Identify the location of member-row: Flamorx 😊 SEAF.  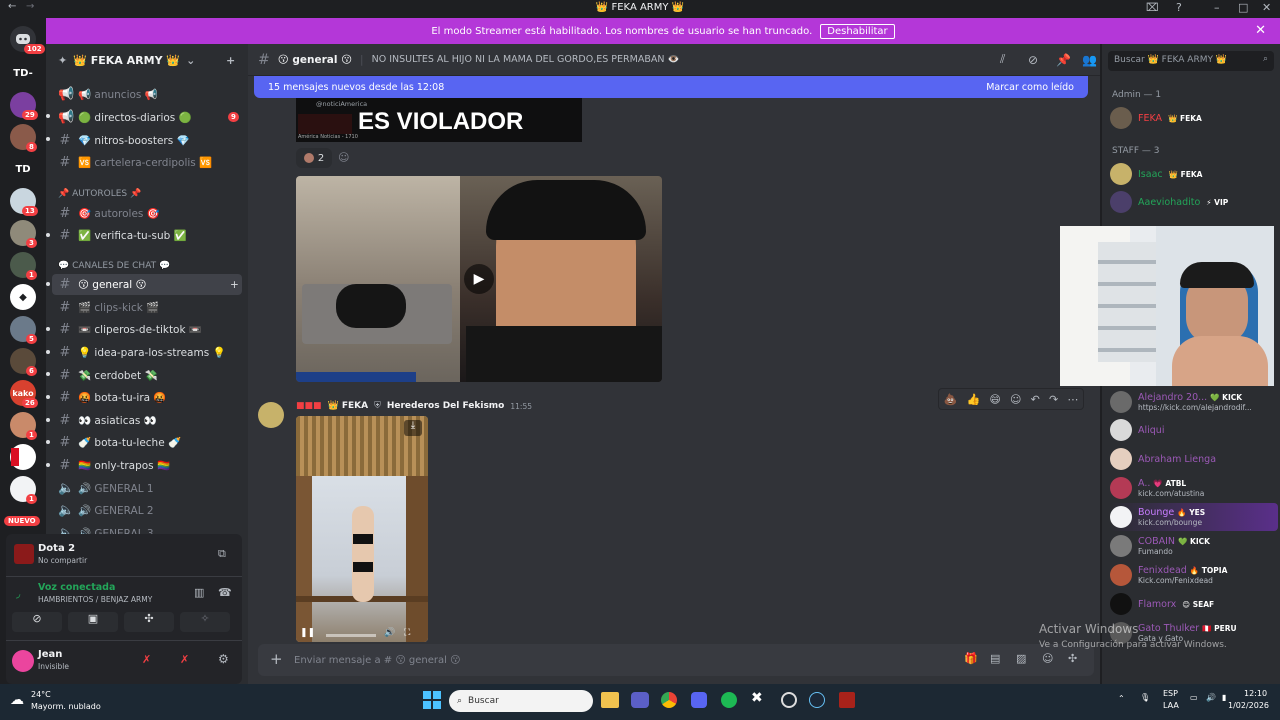
(1194, 604).